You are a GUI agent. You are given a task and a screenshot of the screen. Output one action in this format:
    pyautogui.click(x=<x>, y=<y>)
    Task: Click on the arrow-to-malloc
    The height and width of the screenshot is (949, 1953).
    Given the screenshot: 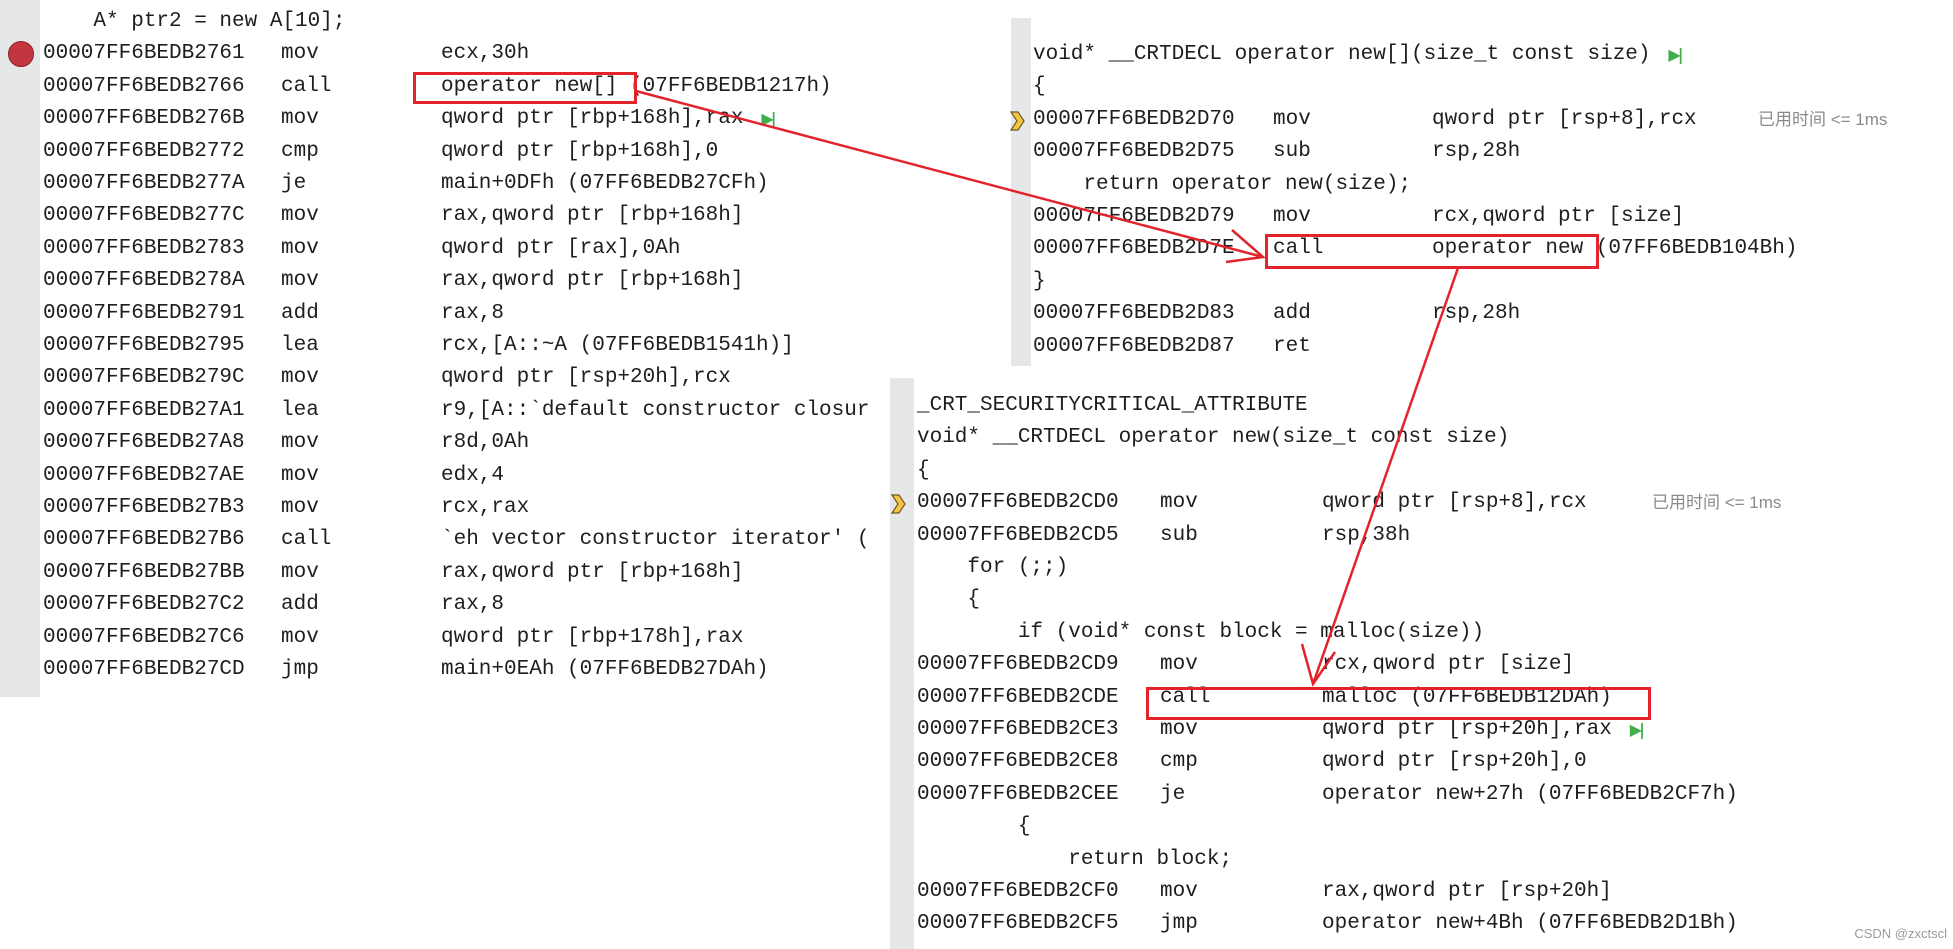 What is the action you would take?
    pyautogui.click(x=1385, y=476)
    